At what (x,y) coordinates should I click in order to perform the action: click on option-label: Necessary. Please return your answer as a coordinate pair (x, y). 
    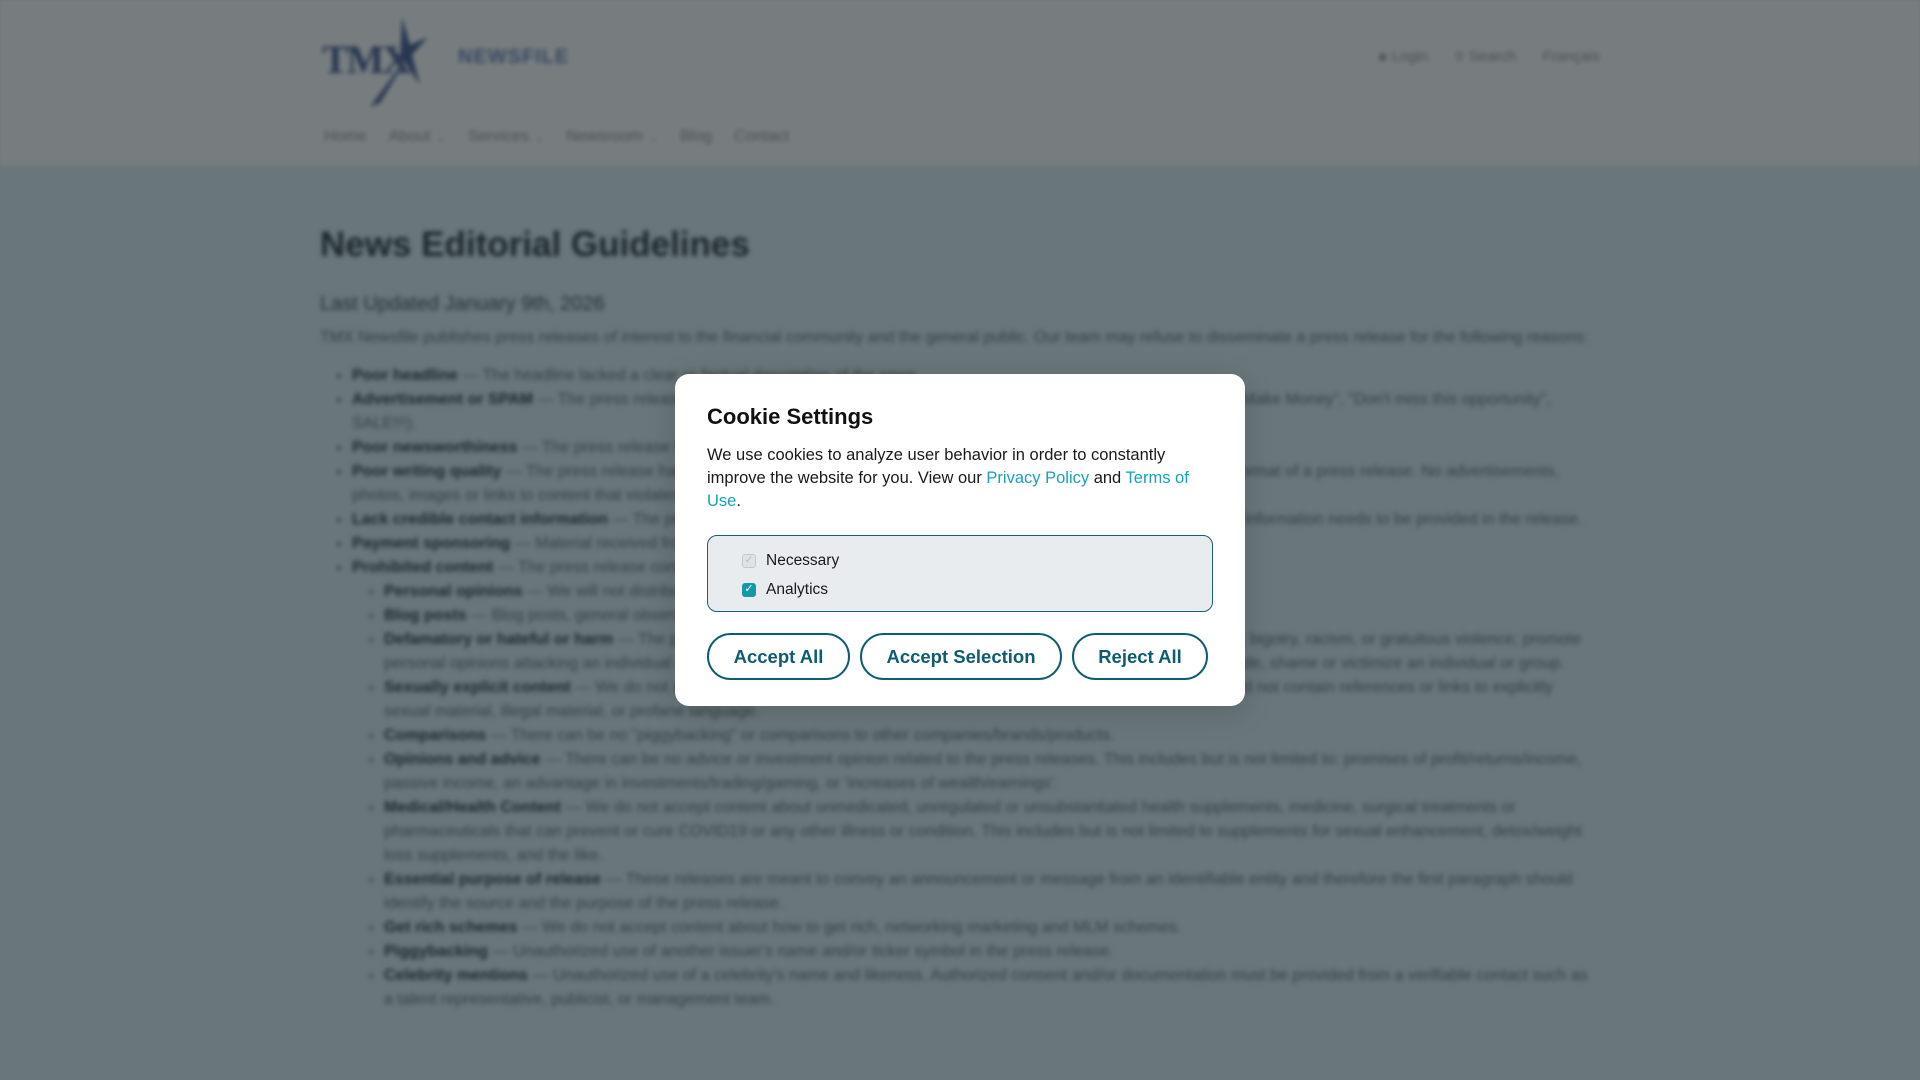
    Looking at the image, I should click on (803, 560).